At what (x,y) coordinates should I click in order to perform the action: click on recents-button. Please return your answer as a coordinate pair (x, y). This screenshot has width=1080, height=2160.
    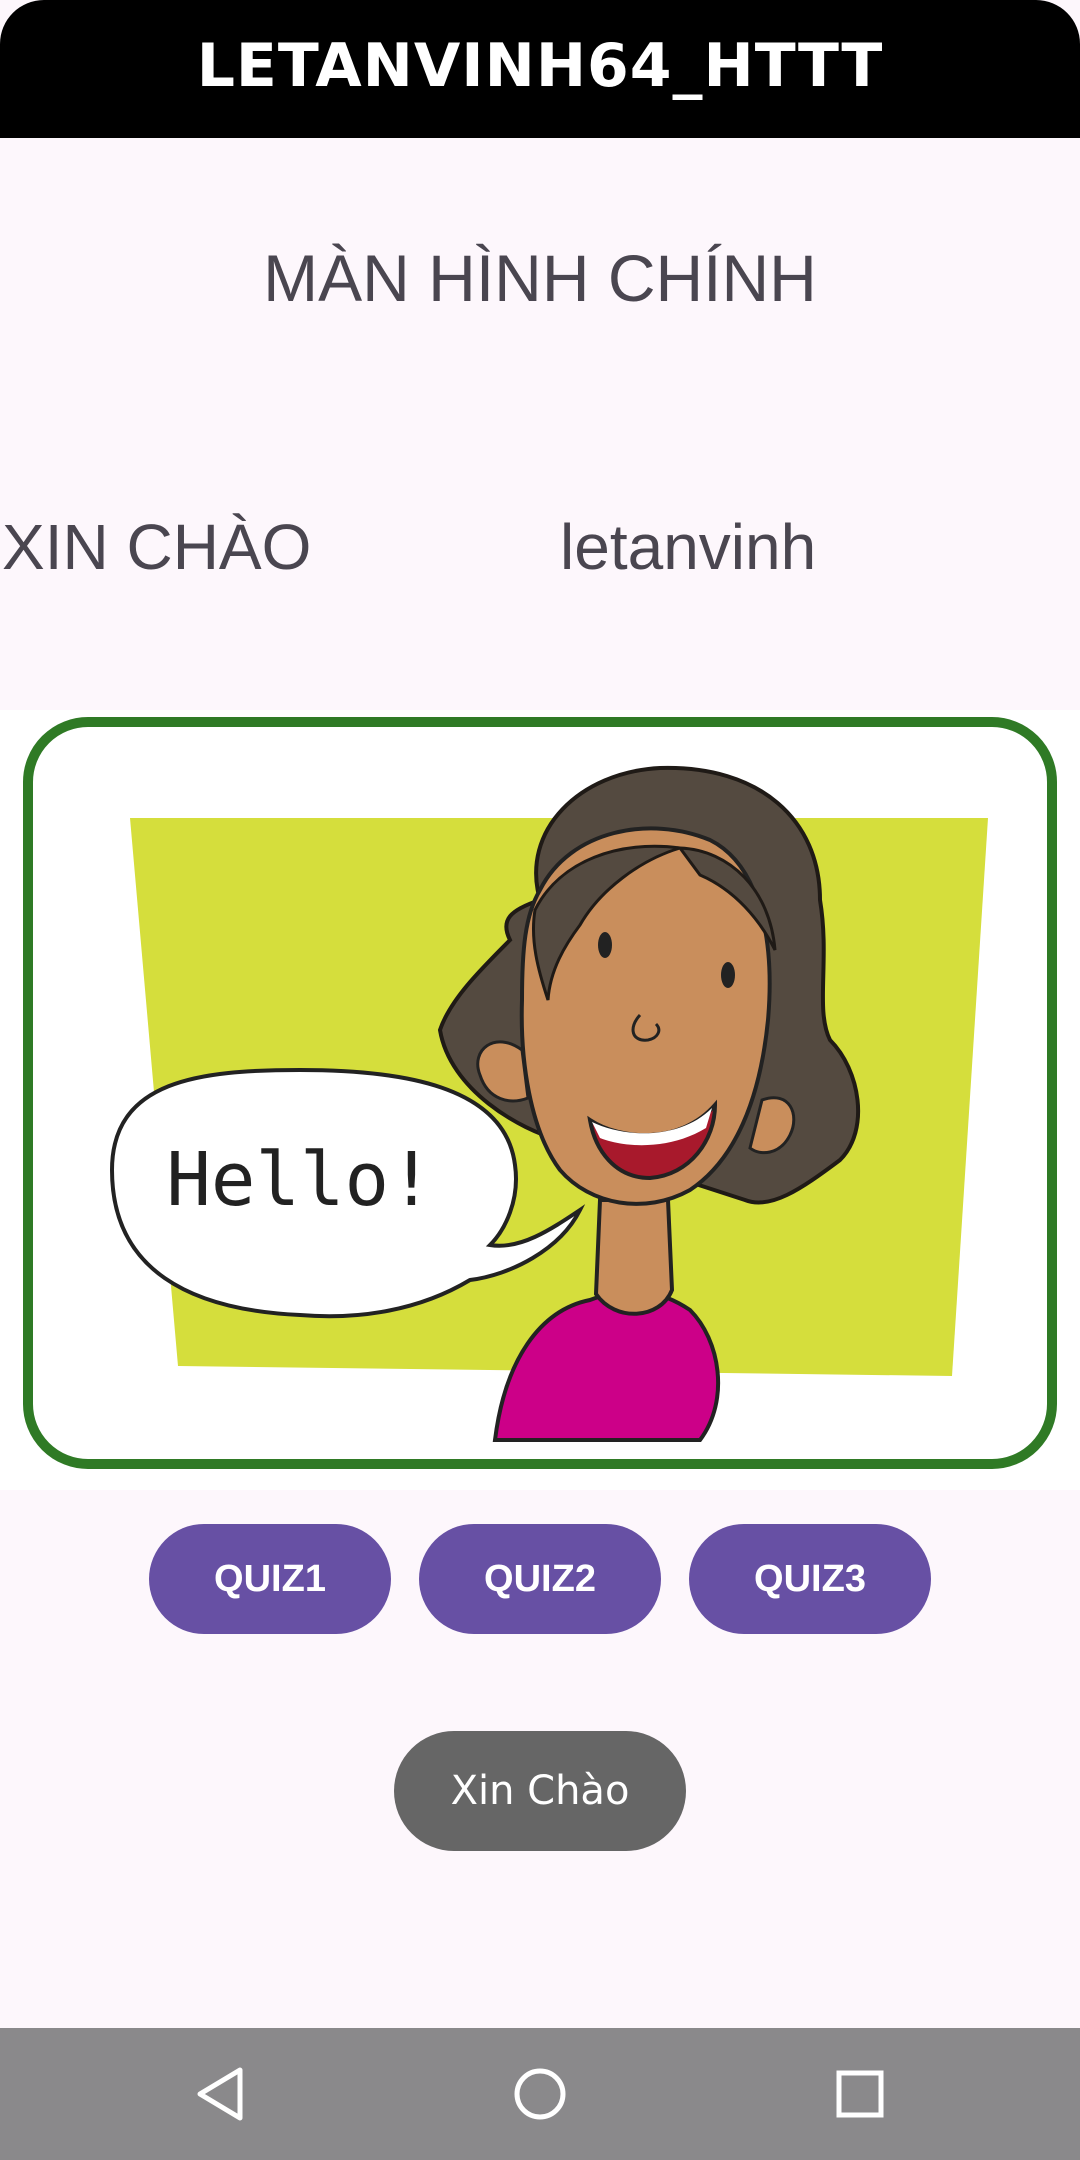
    Looking at the image, I should click on (860, 2094).